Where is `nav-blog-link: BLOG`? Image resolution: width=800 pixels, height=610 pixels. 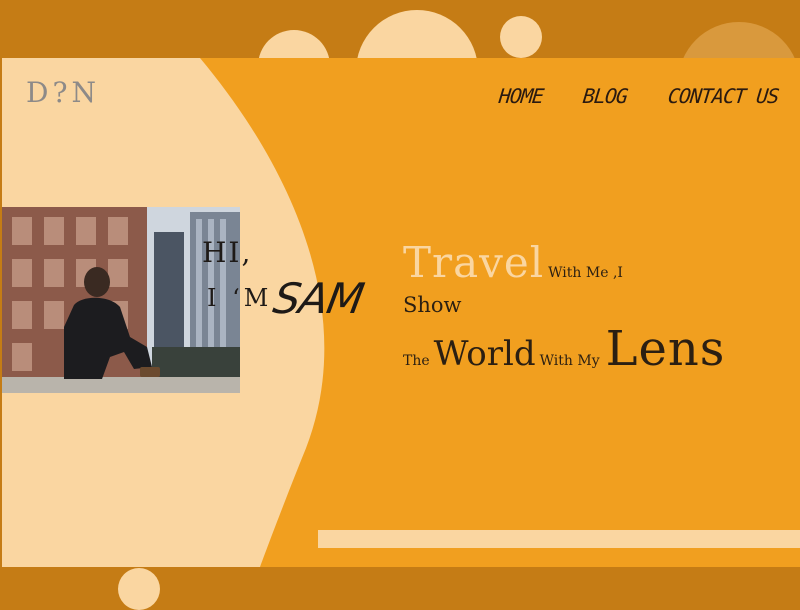
nav-blog-link: BLOG is located at coordinates (605, 96).